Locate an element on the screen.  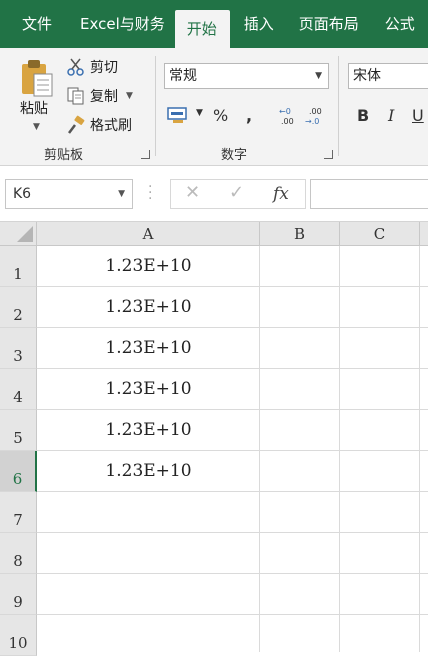
italic-button: I is located at coordinates (391, 115).